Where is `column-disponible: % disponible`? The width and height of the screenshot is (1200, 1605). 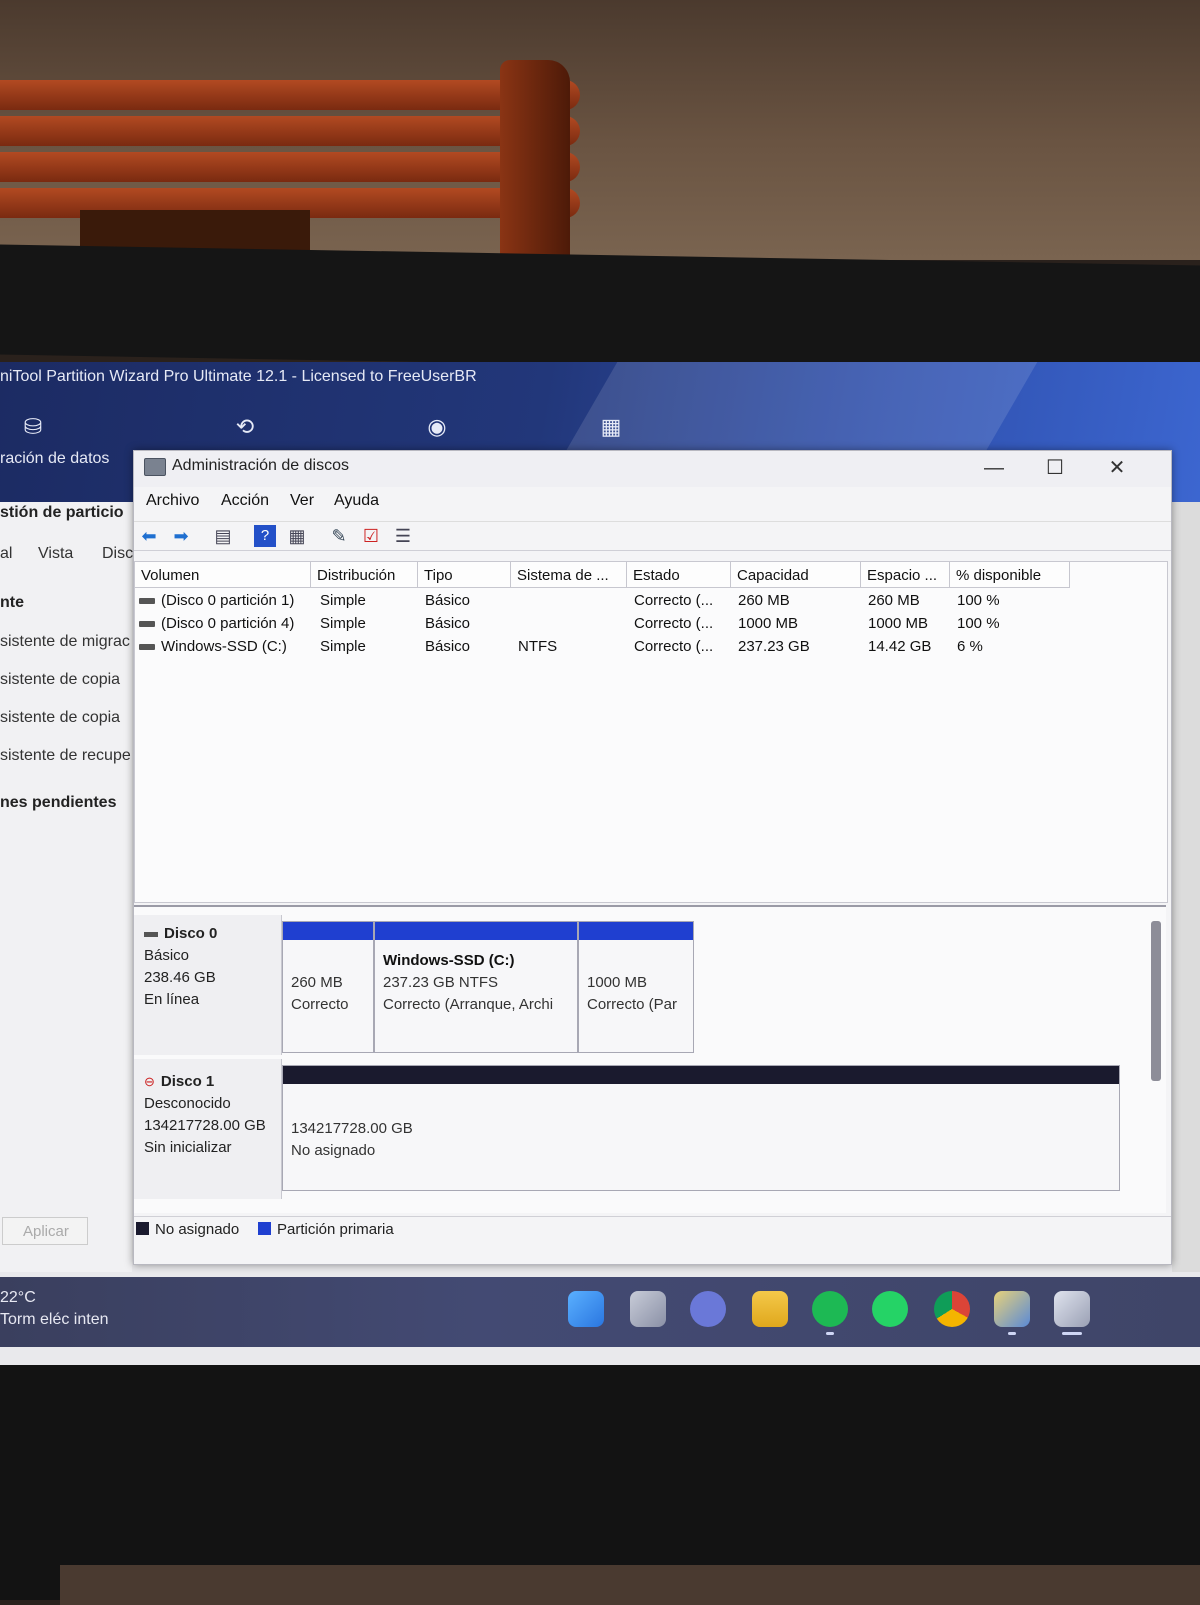 column-disponible: % disponible is located at coordinates (1010, 575).